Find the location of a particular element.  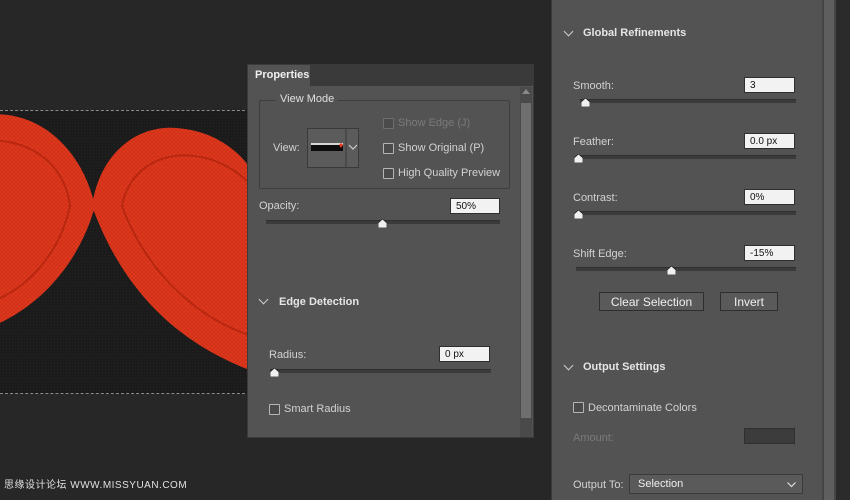

invert-button: Invert is located at coordinates (749, 301).